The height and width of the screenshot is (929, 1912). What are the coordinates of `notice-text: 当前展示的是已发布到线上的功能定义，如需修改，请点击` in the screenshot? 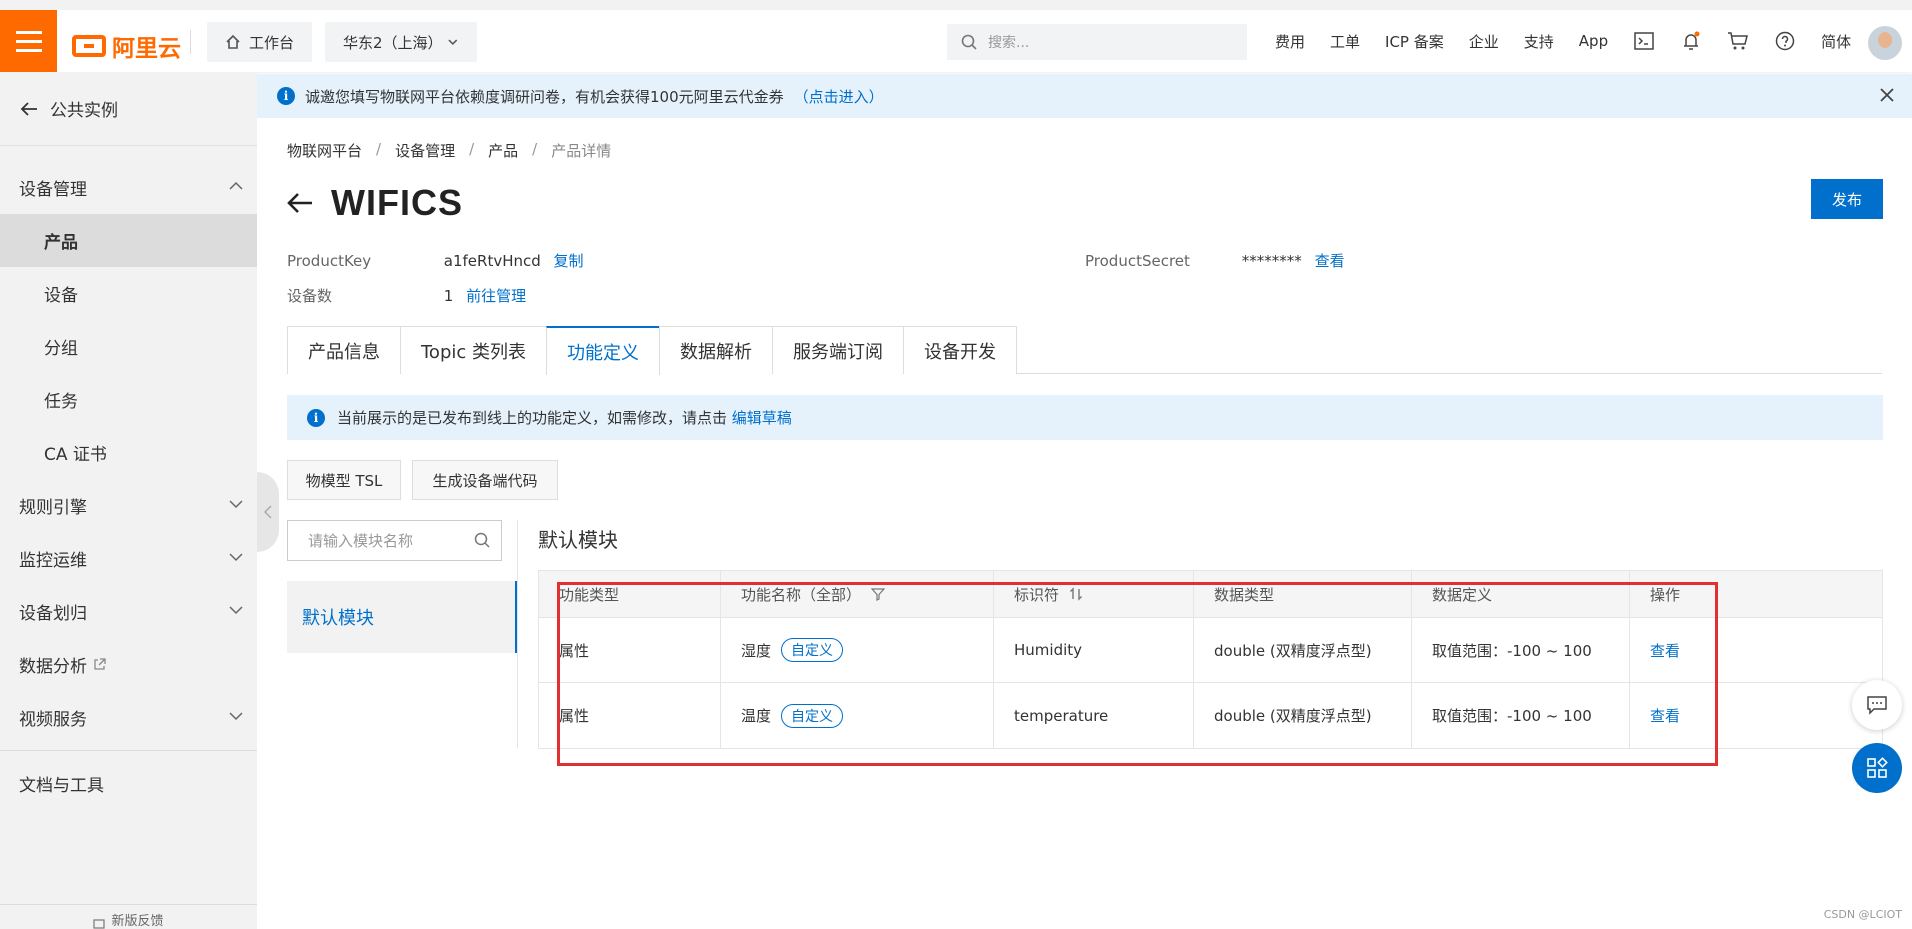 It's located at (532, 418).